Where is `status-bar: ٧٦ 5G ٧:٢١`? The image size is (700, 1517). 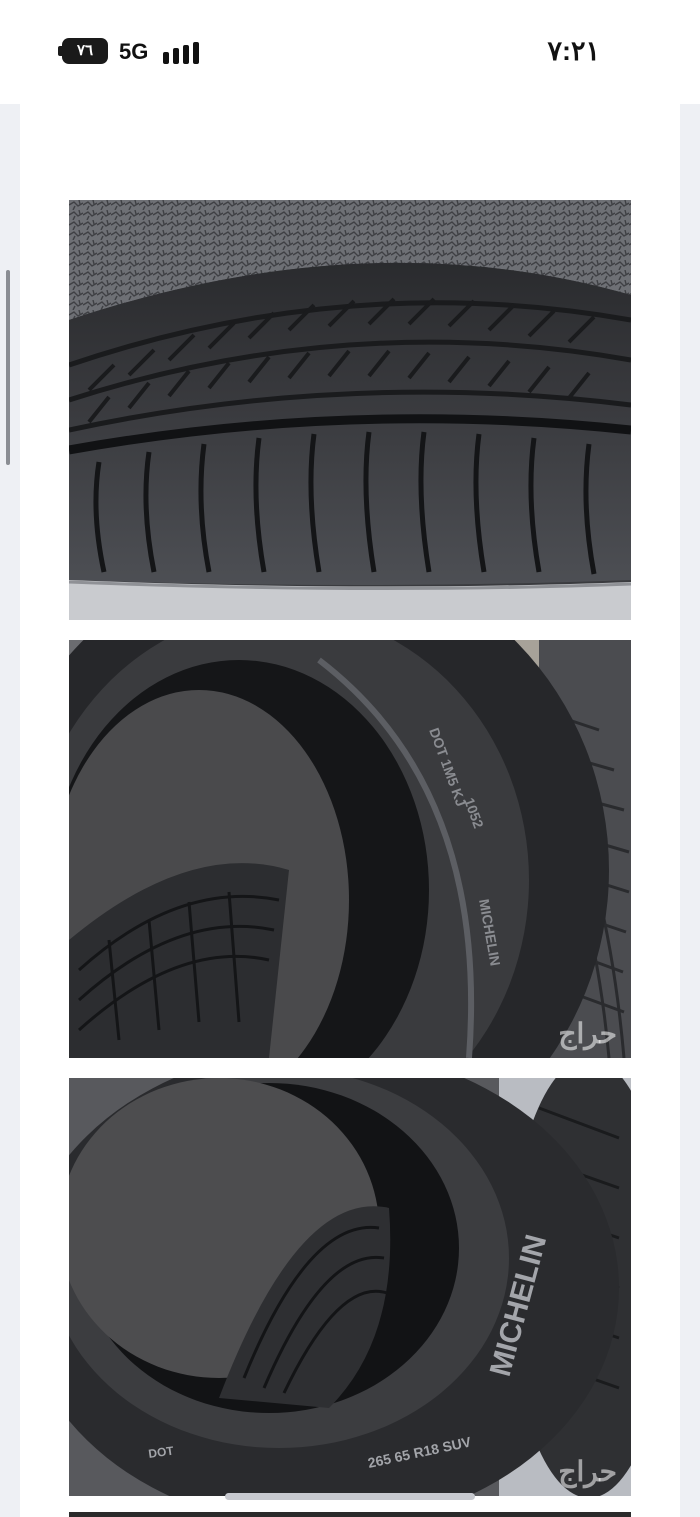
status-bar: ٧٦ 5G ٧:٢١ is located at coordinates (350, 52).